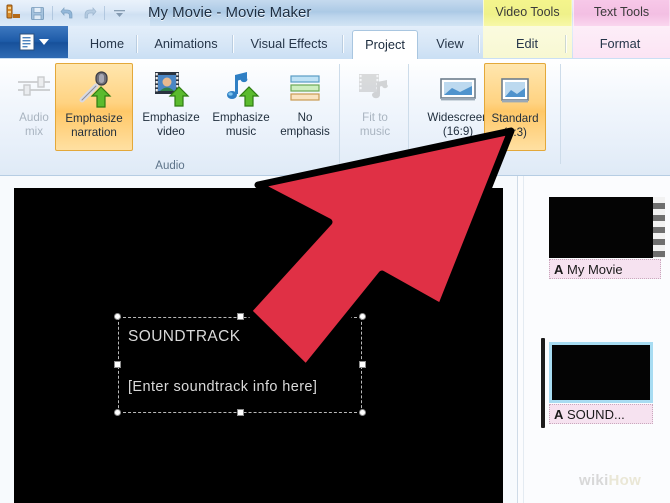  What do you see at coordinates (13, 11) in the screenshot?
I see `movie-maker-icon` at bounding box center [13, 11].